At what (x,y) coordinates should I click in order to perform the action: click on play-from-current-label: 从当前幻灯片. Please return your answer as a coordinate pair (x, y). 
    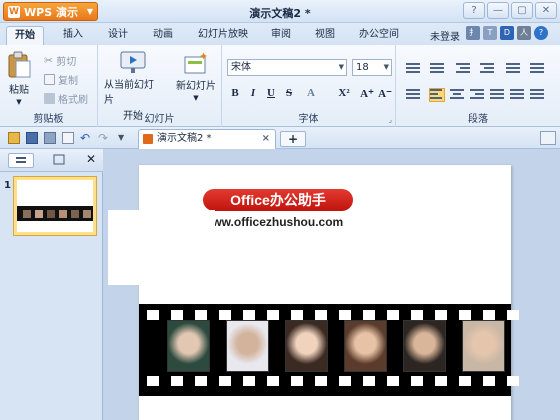
    Looking at the image, I should click on (129, 93).